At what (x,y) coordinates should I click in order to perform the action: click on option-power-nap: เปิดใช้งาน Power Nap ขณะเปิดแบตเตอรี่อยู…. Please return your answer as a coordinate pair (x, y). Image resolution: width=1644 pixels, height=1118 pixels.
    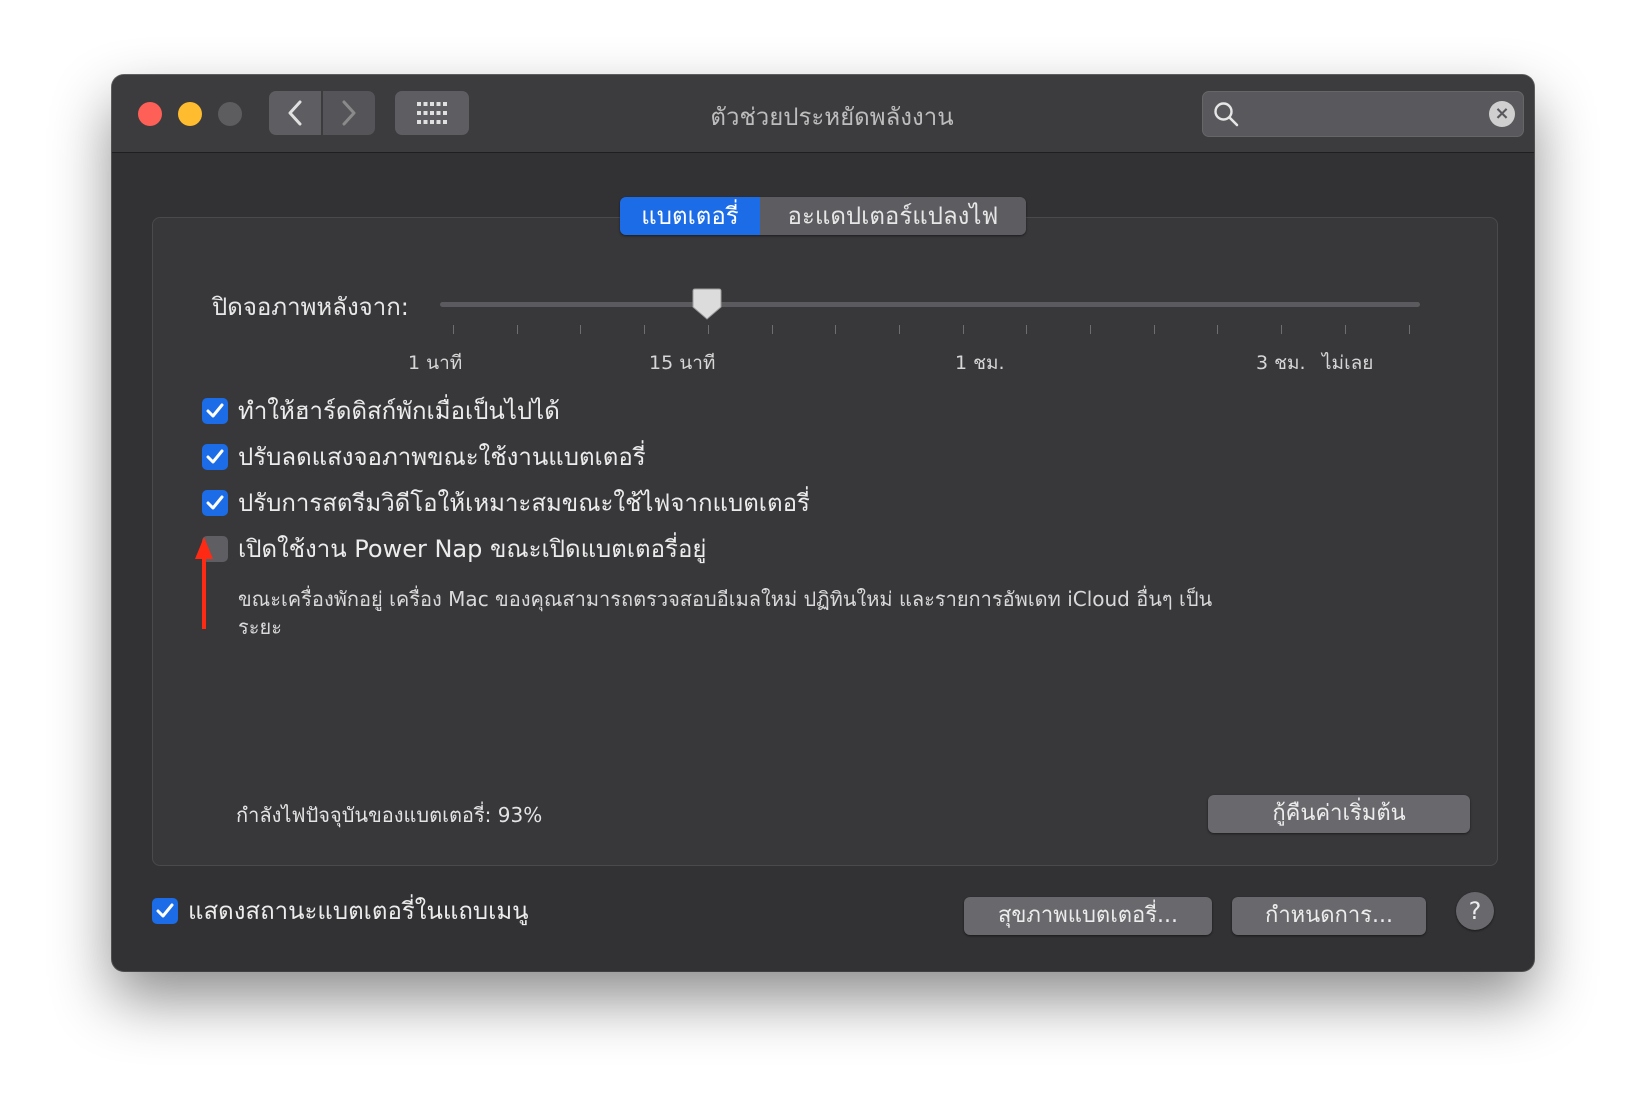
    Looking at the image, I should click on (454, 548).